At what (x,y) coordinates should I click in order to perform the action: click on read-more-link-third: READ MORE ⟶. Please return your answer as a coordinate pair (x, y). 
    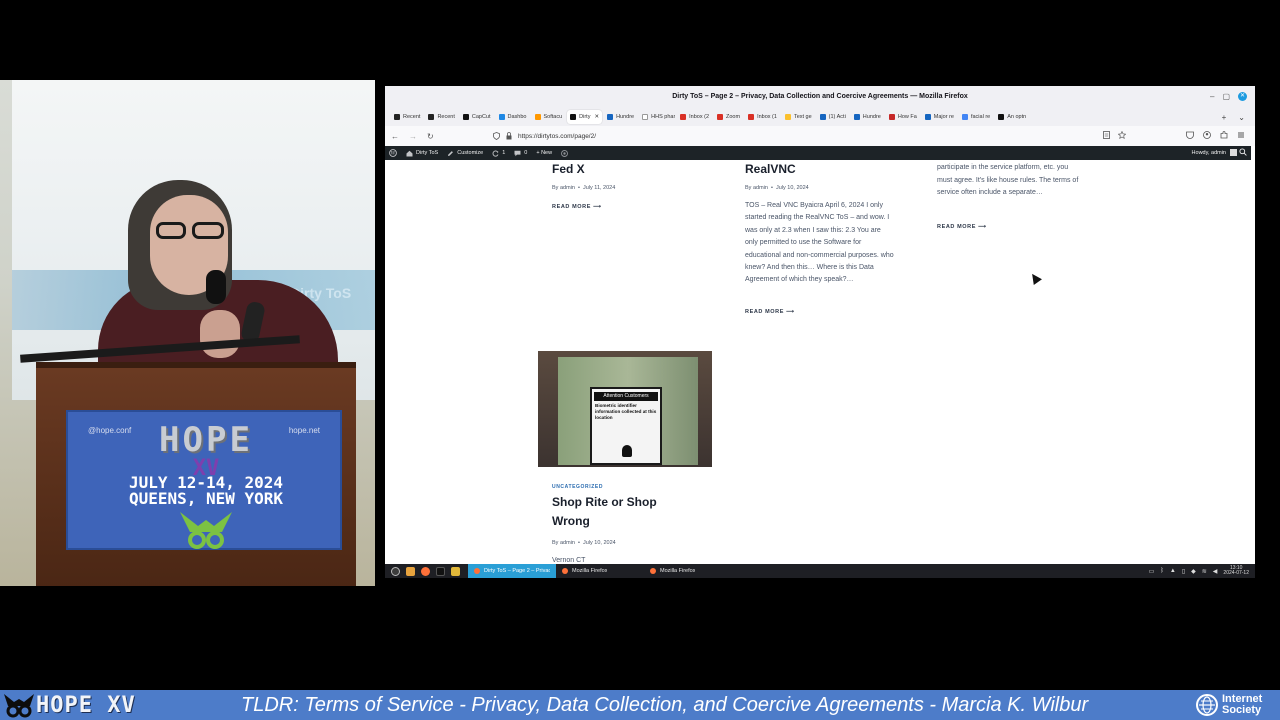
    Looking at the image, I should click on (962, 227).